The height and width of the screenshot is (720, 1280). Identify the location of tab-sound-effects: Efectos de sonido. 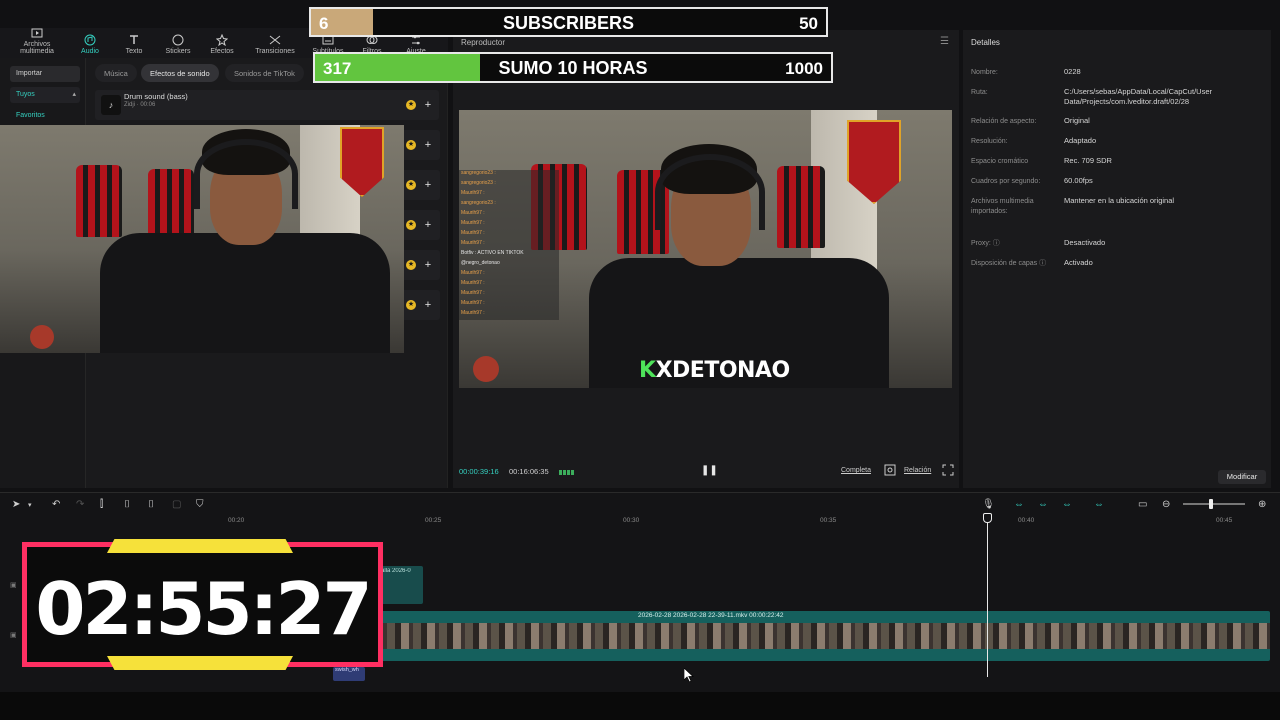
(180, 73).